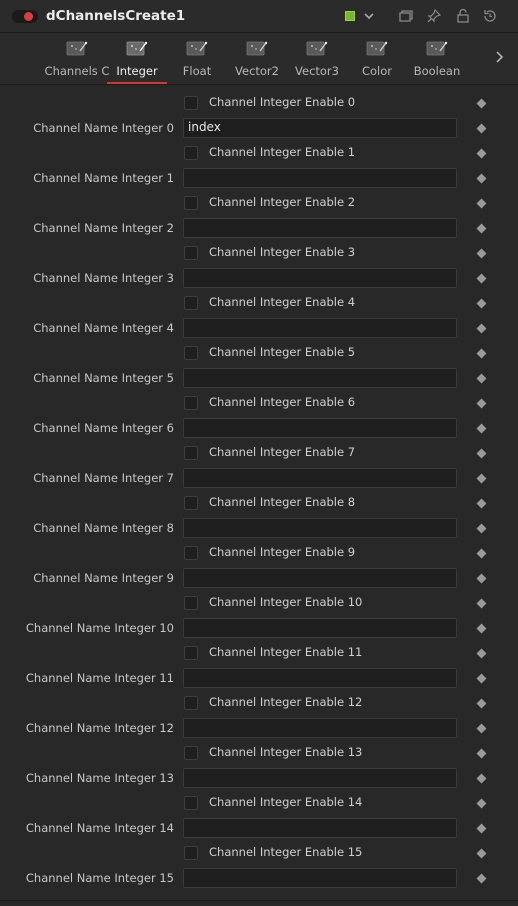 The width and height of the screenshot is (518, 906). What do you see at coordinates (103, 178) in the screenshot?
I see `channel-name-label: Channel Name Integer 1` at bounding box center [103, 178].